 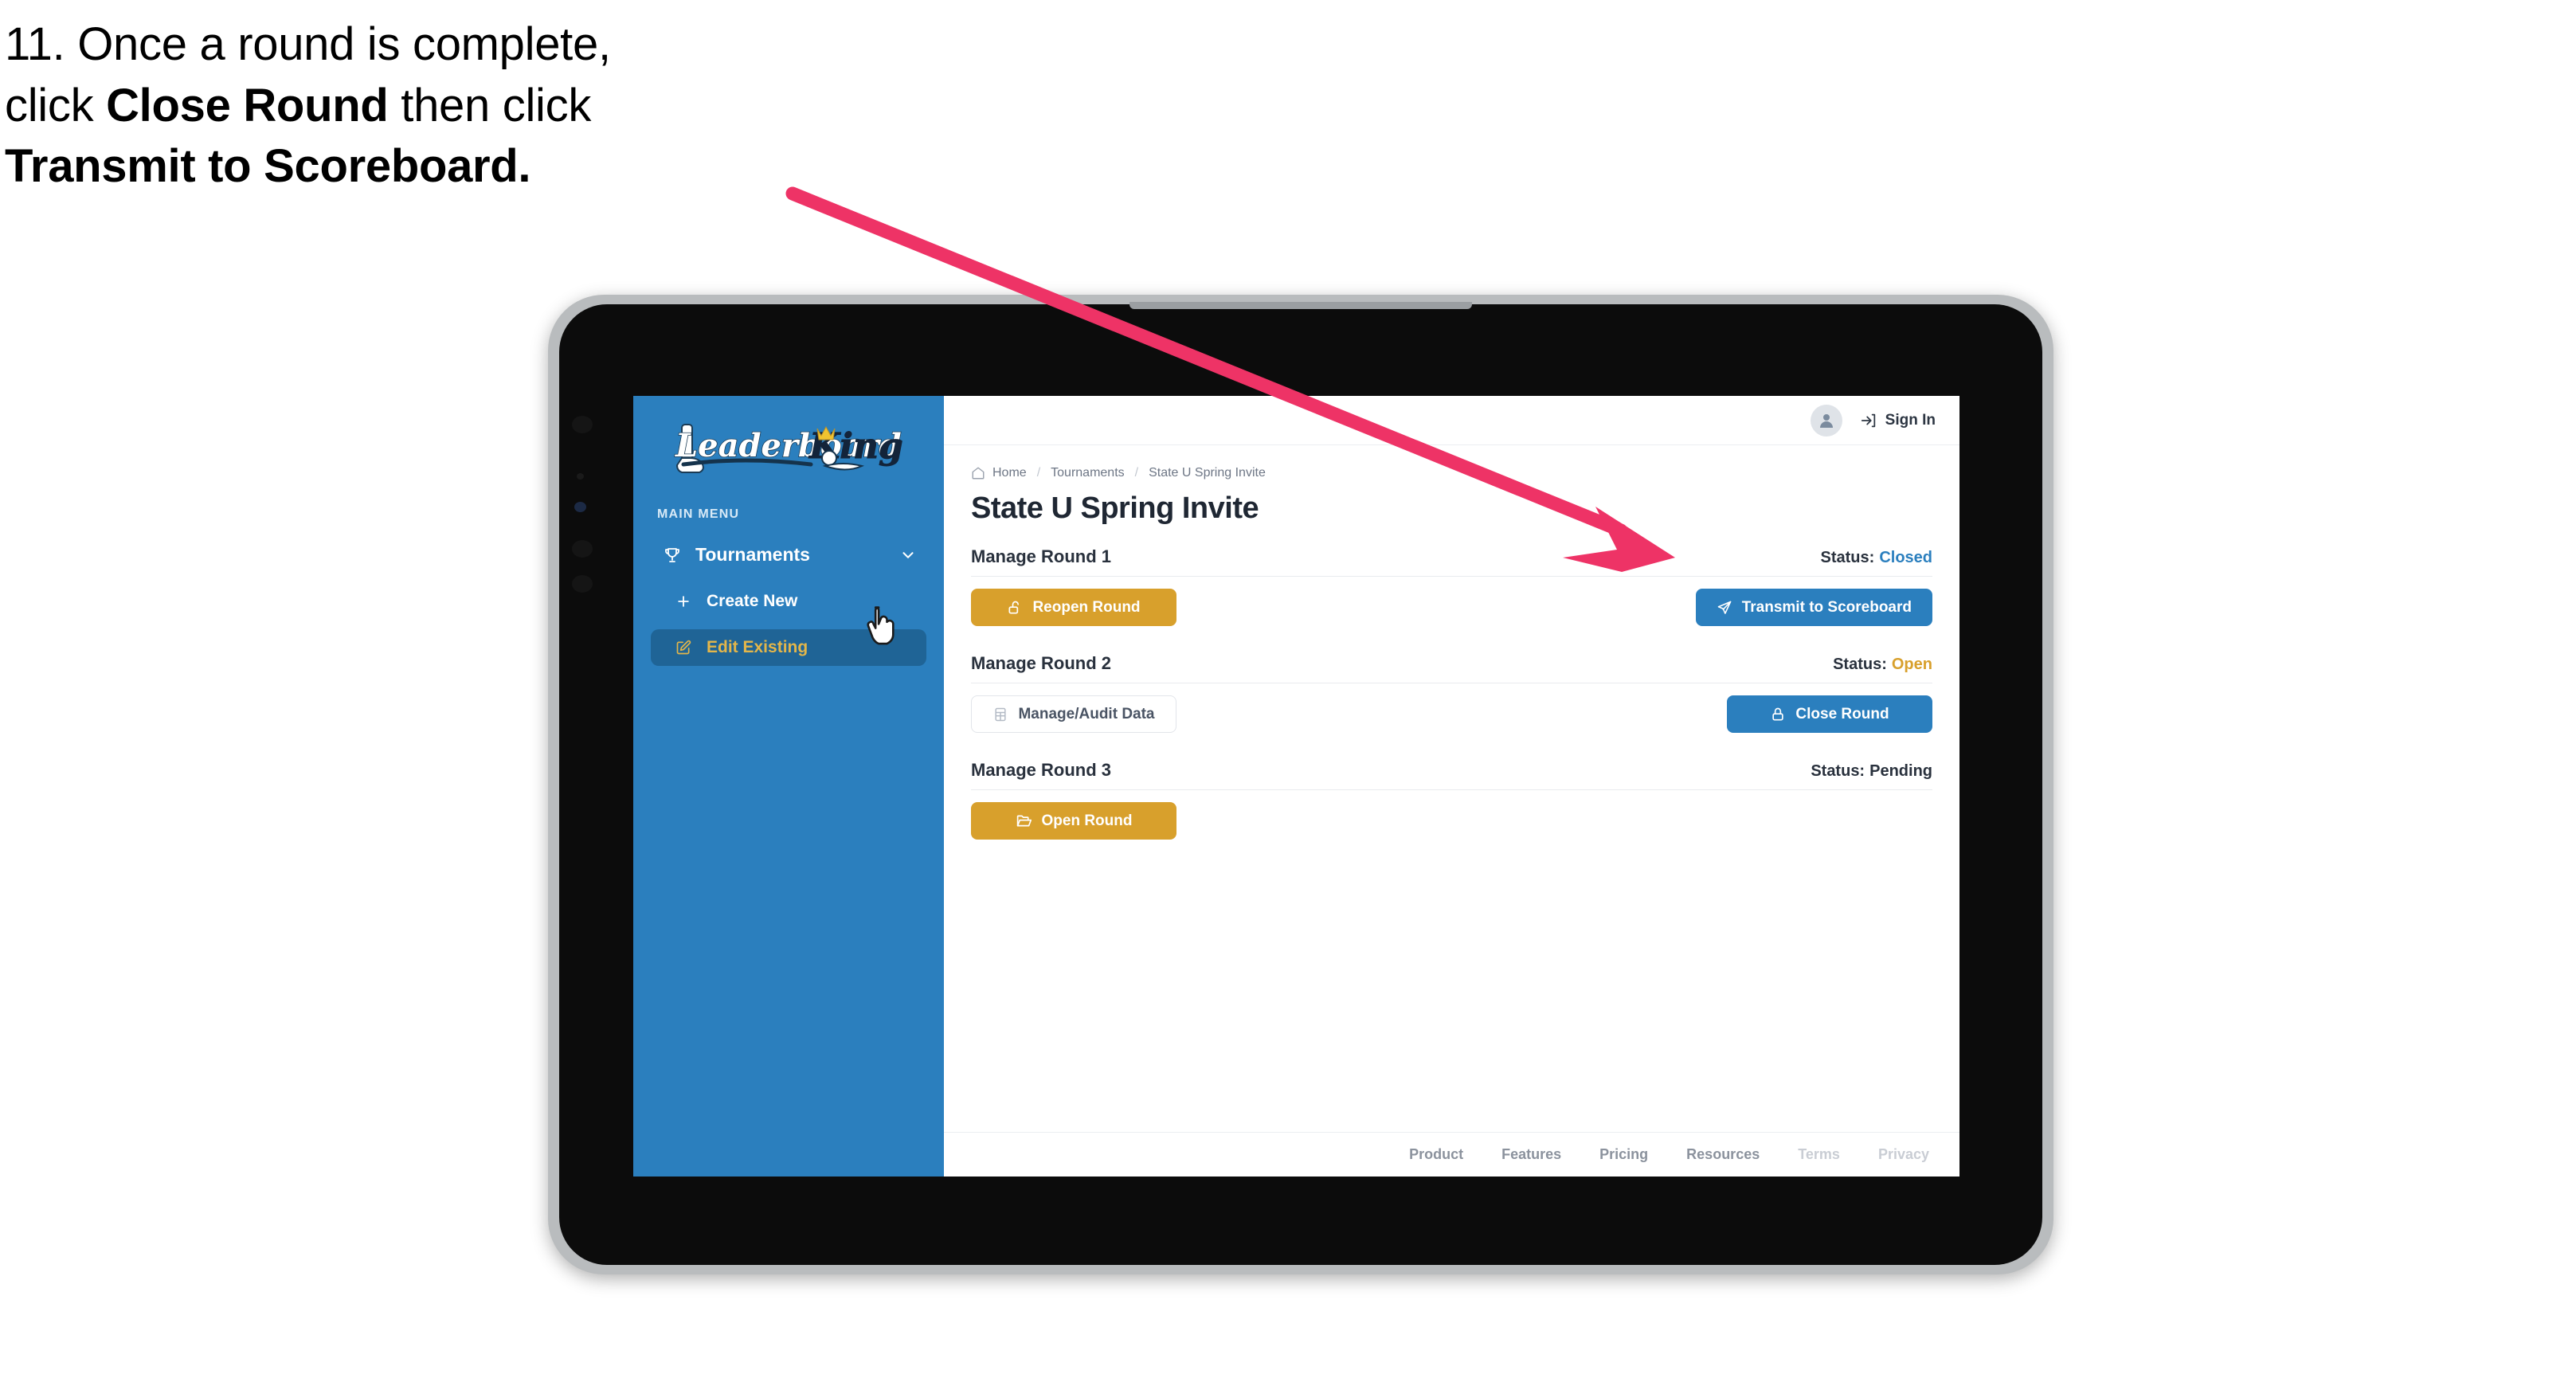 What do you see at coordinates (1724, 608) in the screenshot?
I see `paper-plane-icon` at bounding box center [1724, 608].